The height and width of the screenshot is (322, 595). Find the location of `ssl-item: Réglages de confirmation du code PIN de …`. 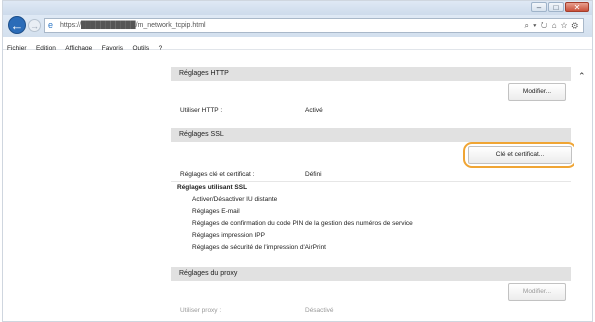

ssl-item: Réglages de confirmation du code PIN de … is located at coordinates (302, 223).